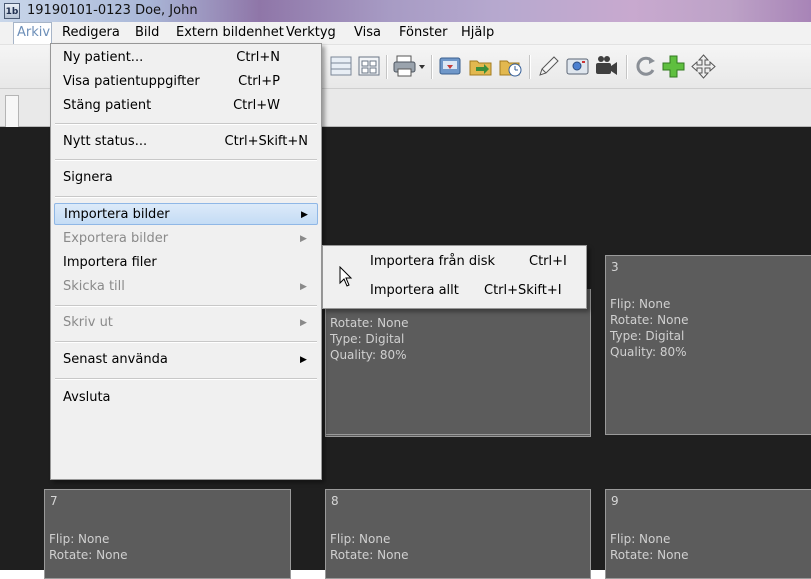 This screenshot has width=811, height=579. Describe the element at coordinates (341, 66) in the screenshot. I see `grid-view-icon` at that location.